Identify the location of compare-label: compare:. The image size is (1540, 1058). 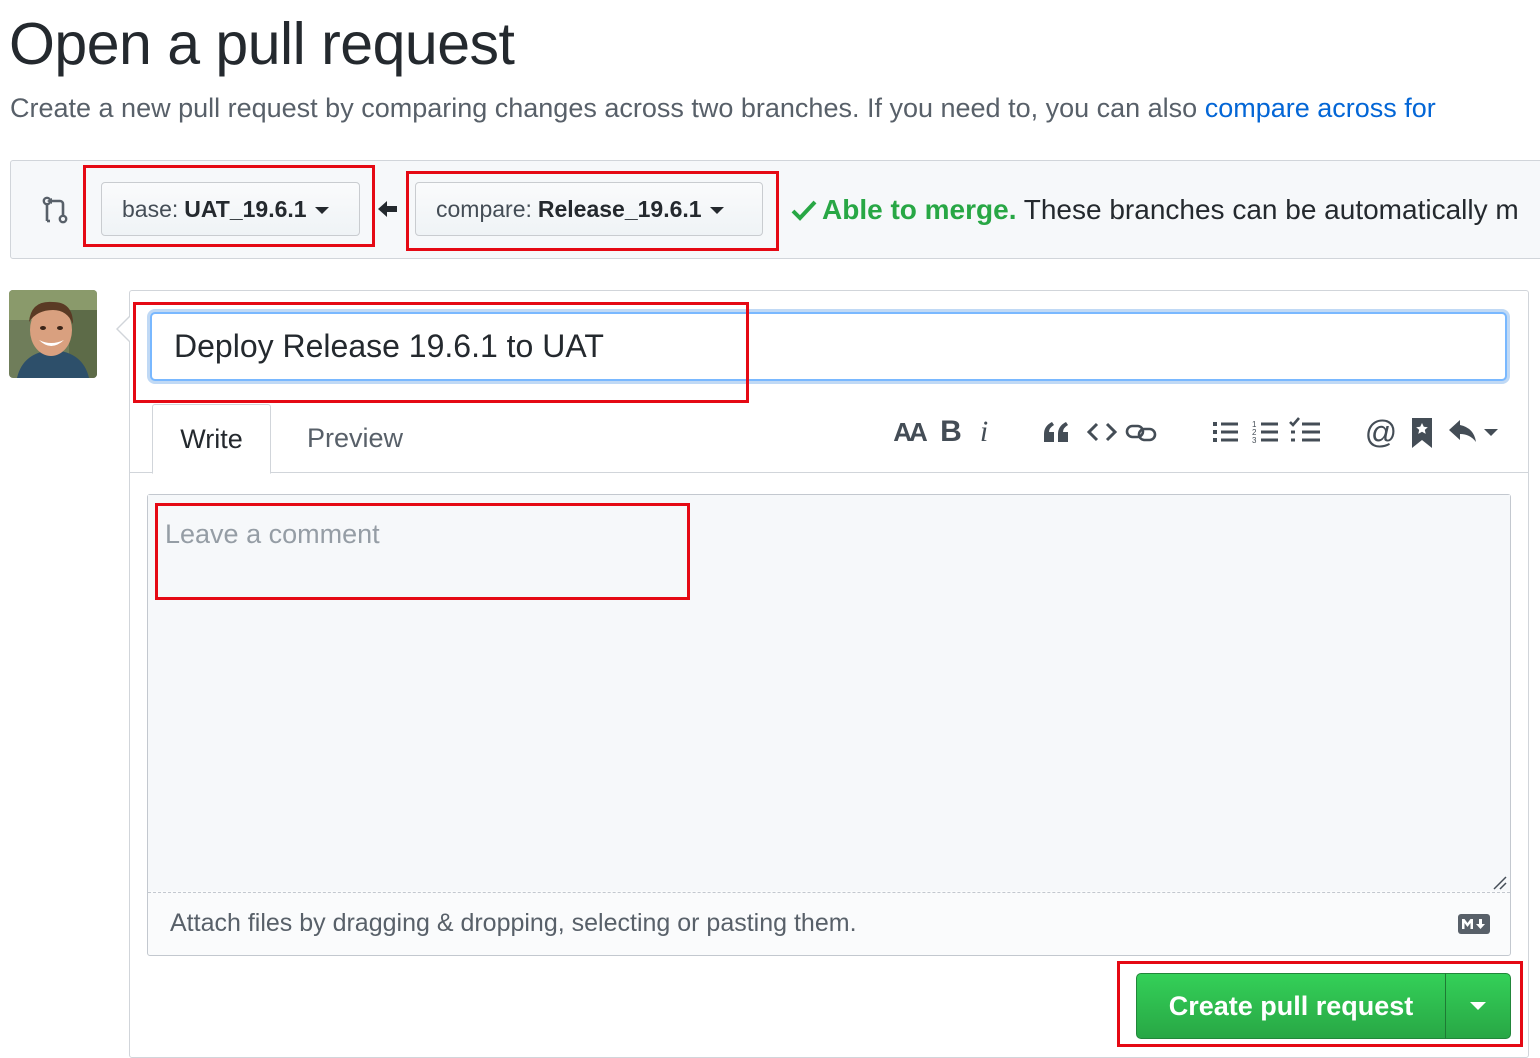
(484, 208).